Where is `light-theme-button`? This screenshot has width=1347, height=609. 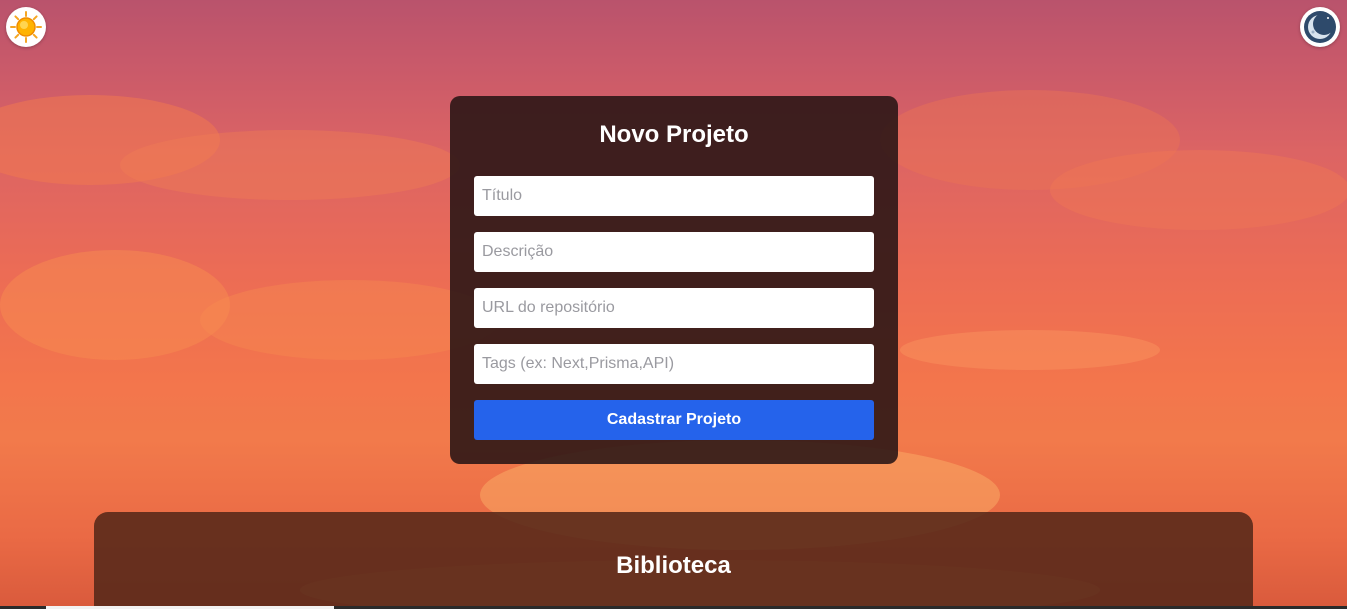 light-theme-button is located at coordinates (26, 27).